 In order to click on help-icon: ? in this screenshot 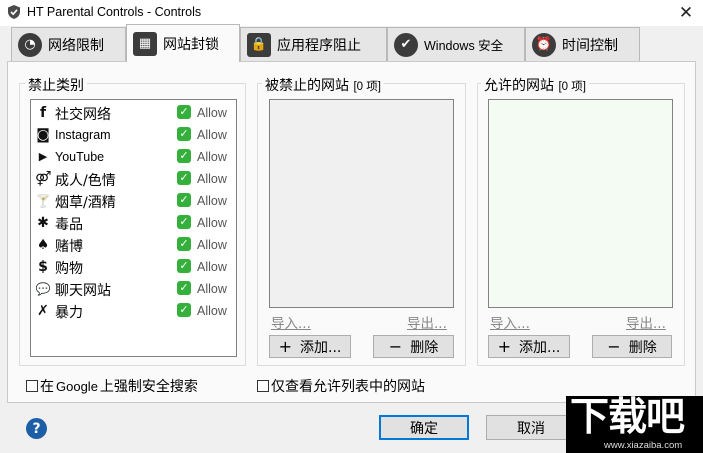, I will do `click(36, 428)`.